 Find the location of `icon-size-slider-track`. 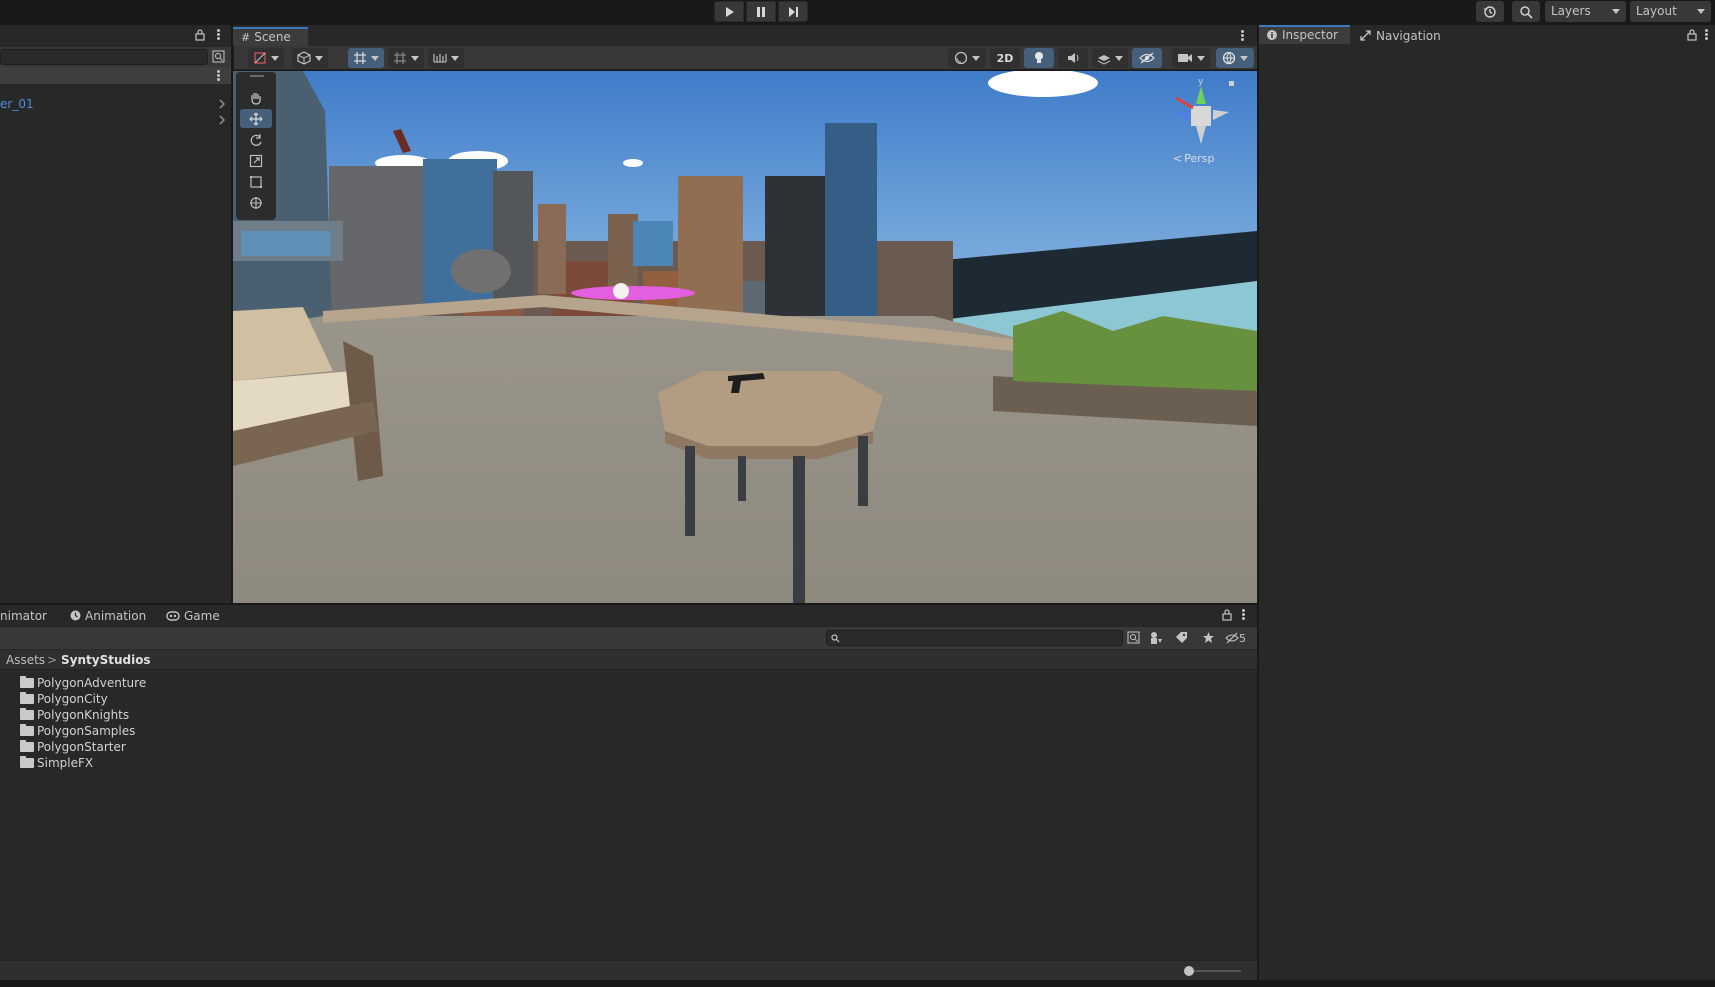

icon-size-slider-track is located at coordinates (1215, 971).